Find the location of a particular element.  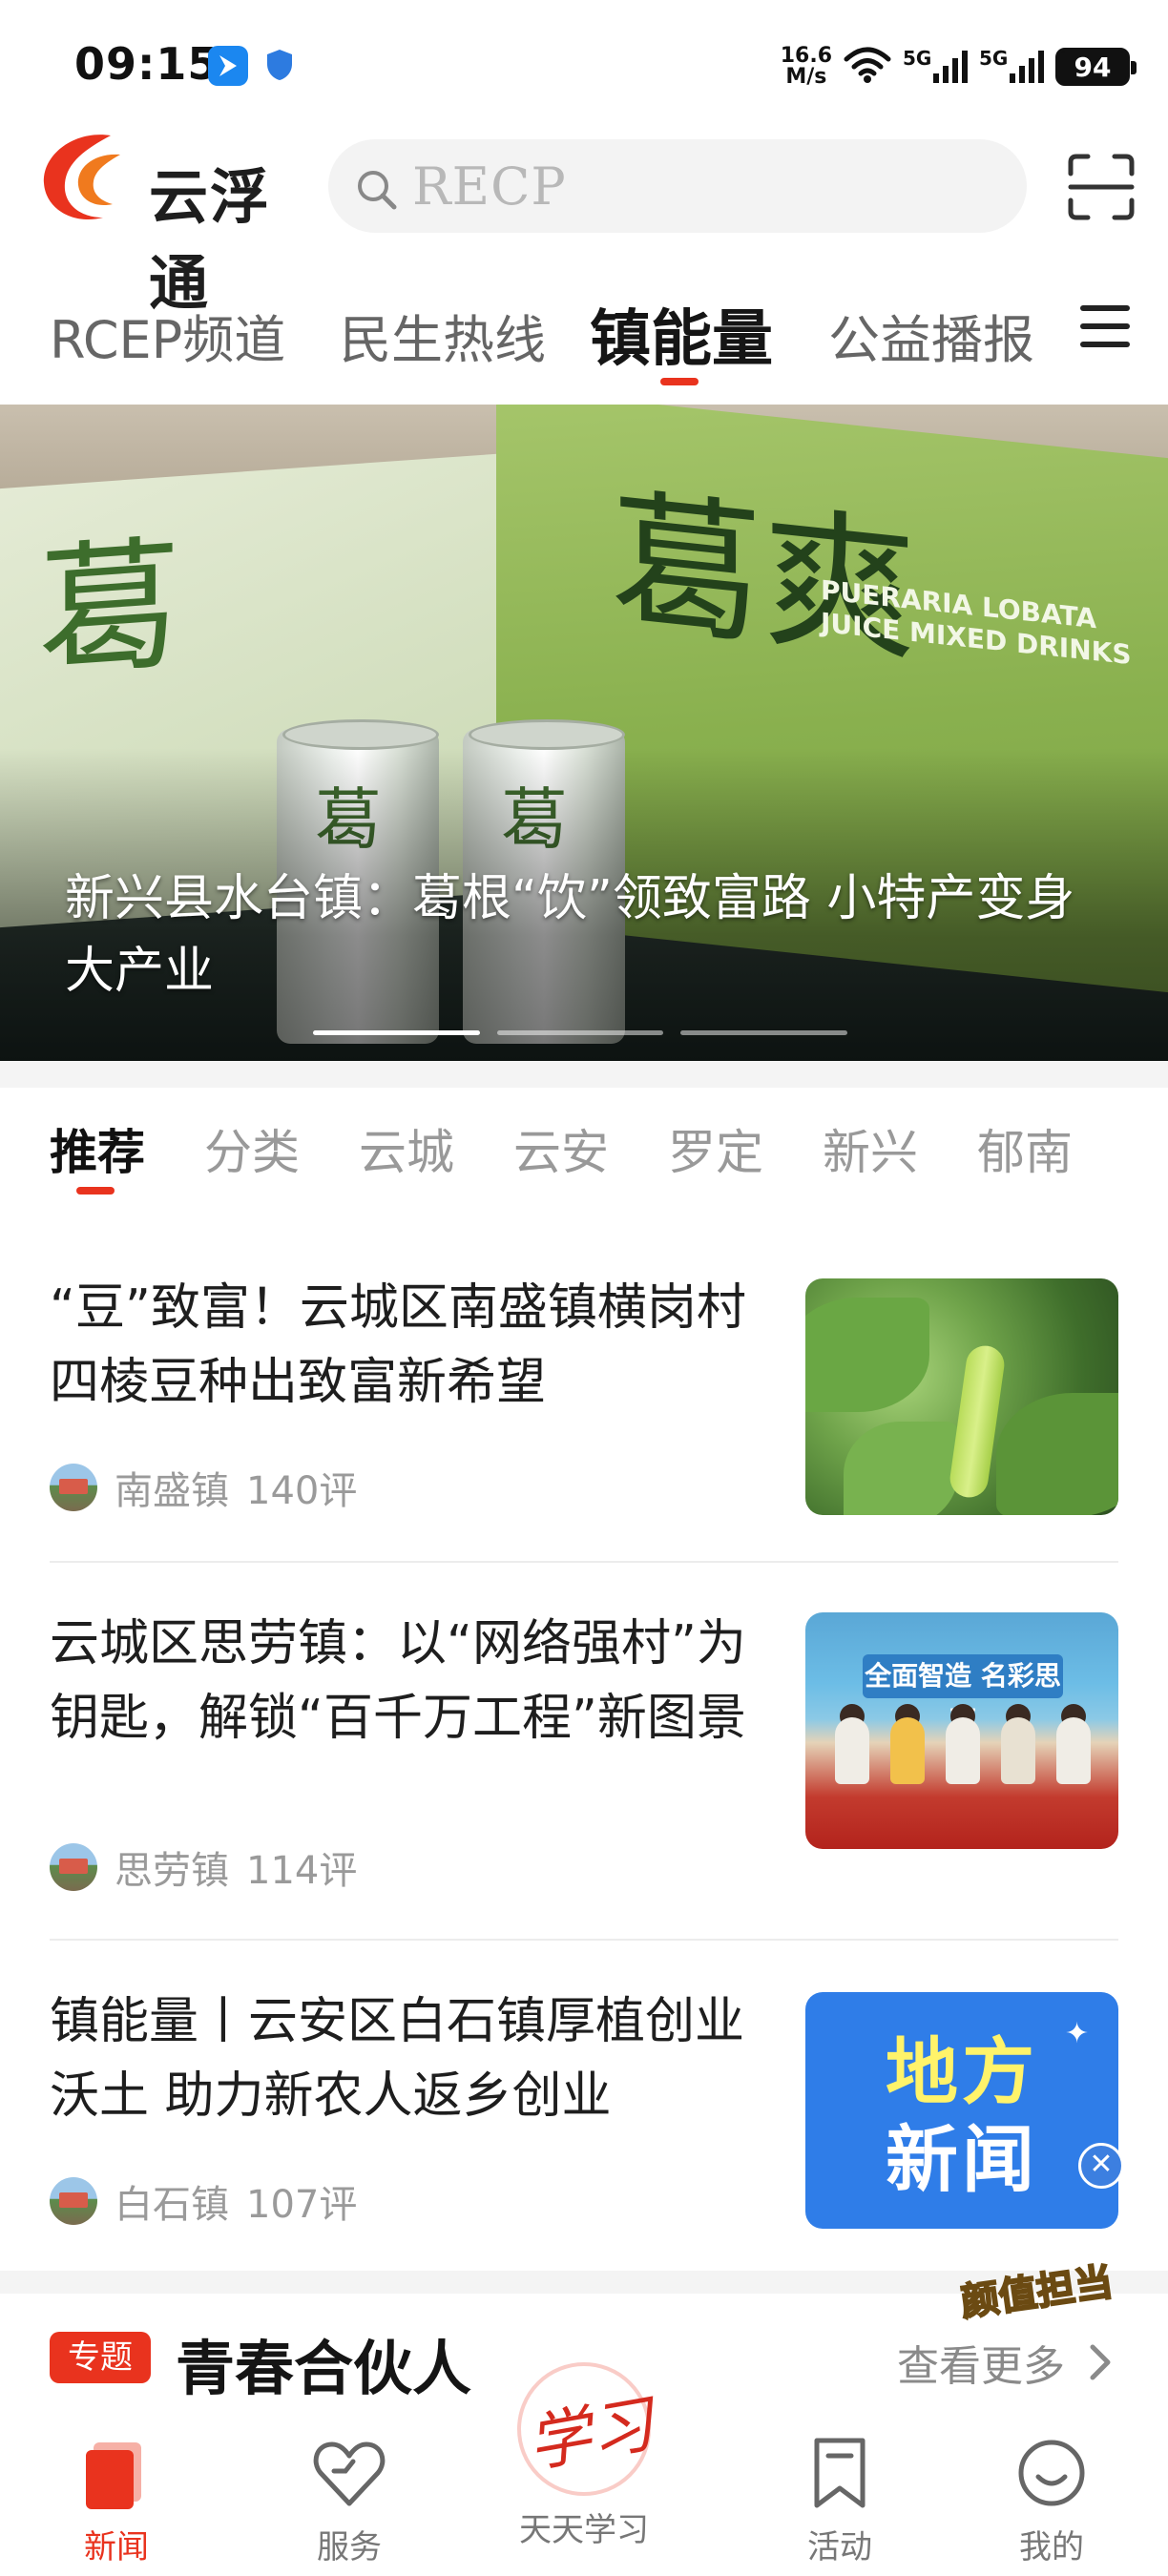

channel-menu-button is located at coordinates (1105, 326).